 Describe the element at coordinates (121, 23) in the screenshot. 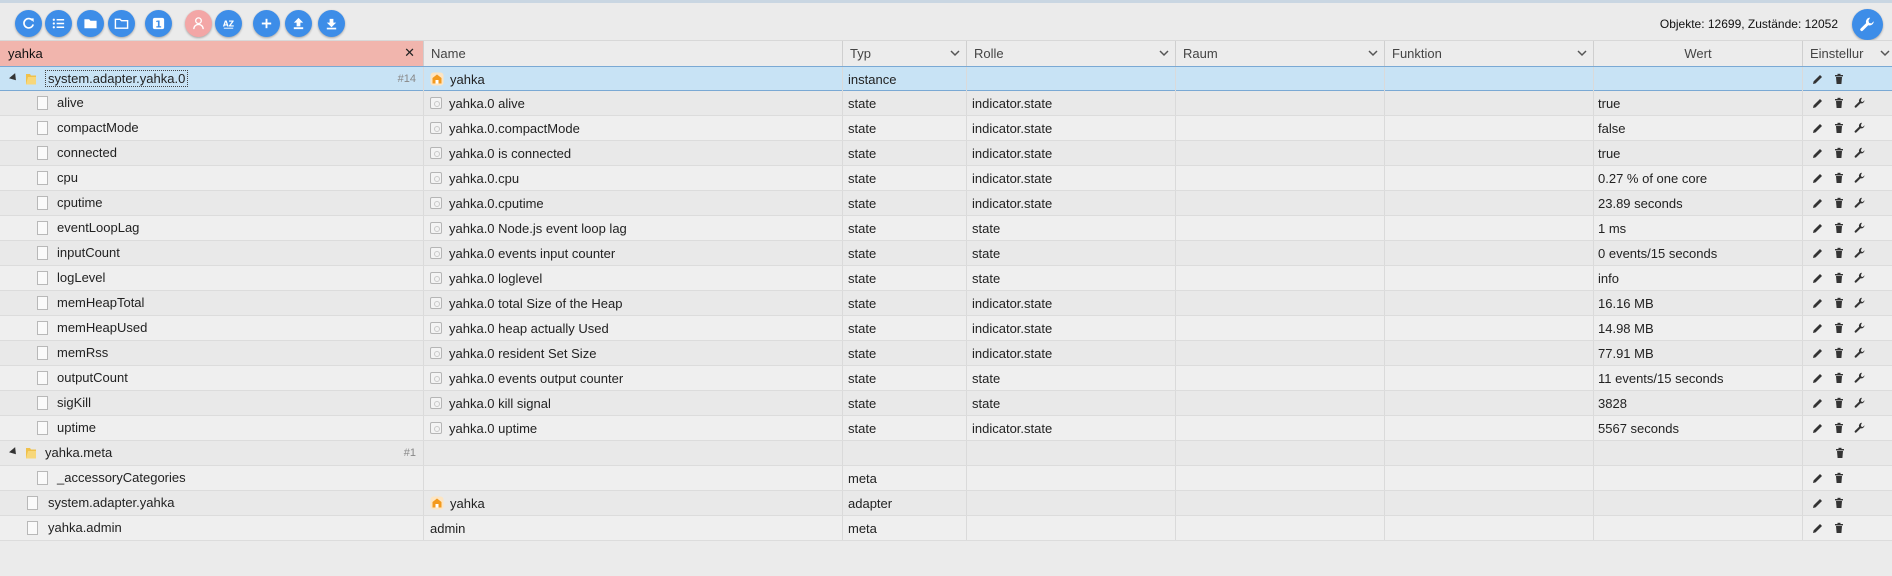

I see `folder-open-button` at that location.